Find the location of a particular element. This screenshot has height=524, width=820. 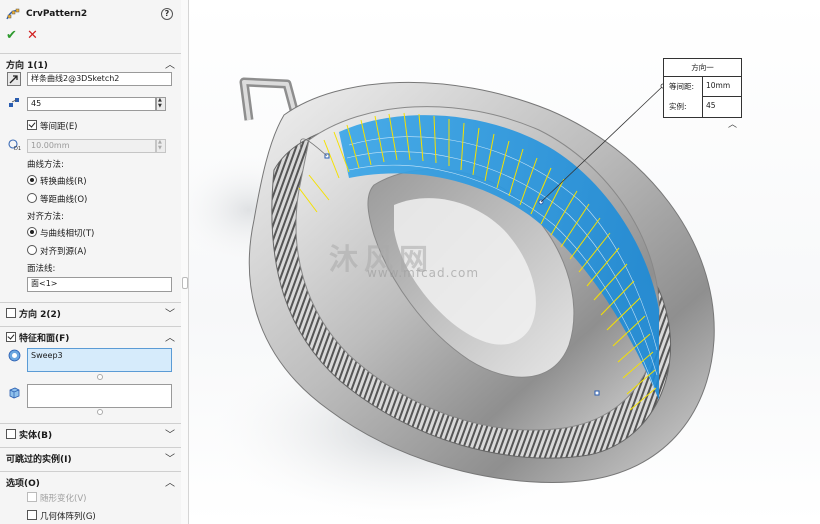

spacing-distance-icon: D1 is located at coordinates (14, 145).